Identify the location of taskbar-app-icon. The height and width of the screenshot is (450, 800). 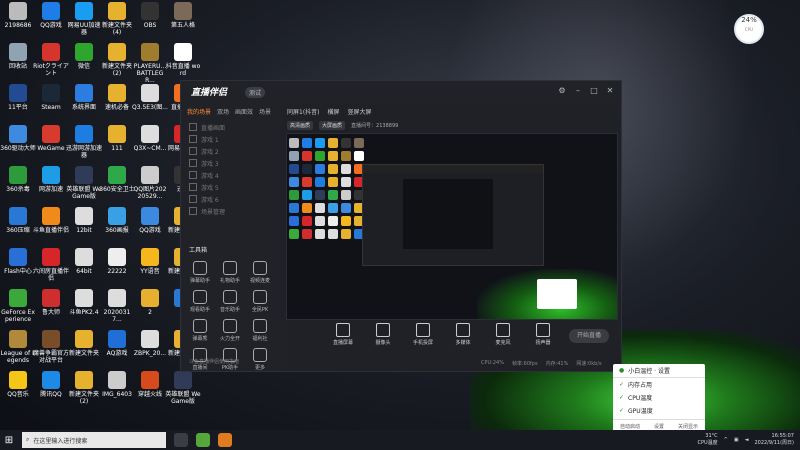
(203, 440).